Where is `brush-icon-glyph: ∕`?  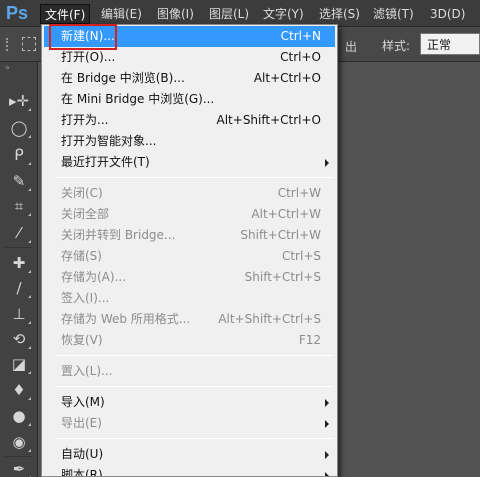 brush-icon-glyph: ∕ is located at coordinates (19, 288).